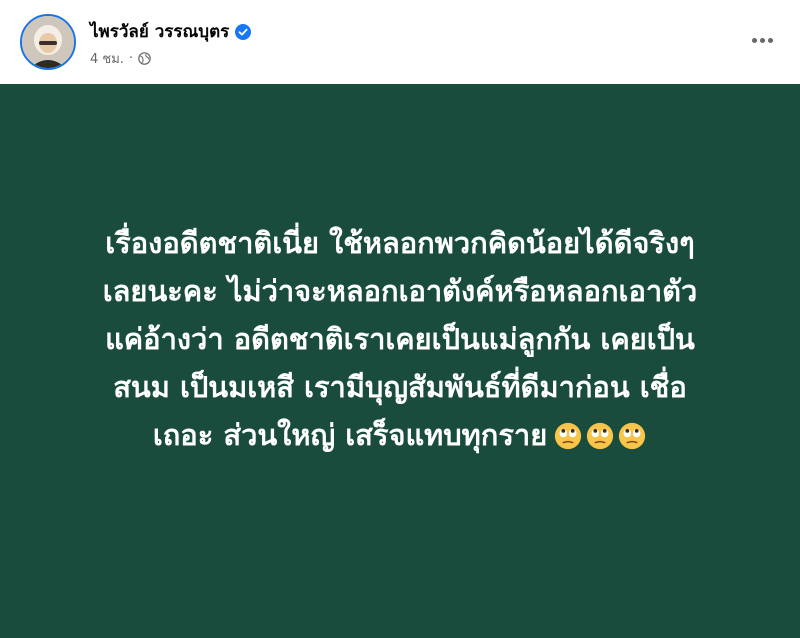 The width and height of the screenshot is (800, 638). I want to click on emoji-group, so click(600, 436).